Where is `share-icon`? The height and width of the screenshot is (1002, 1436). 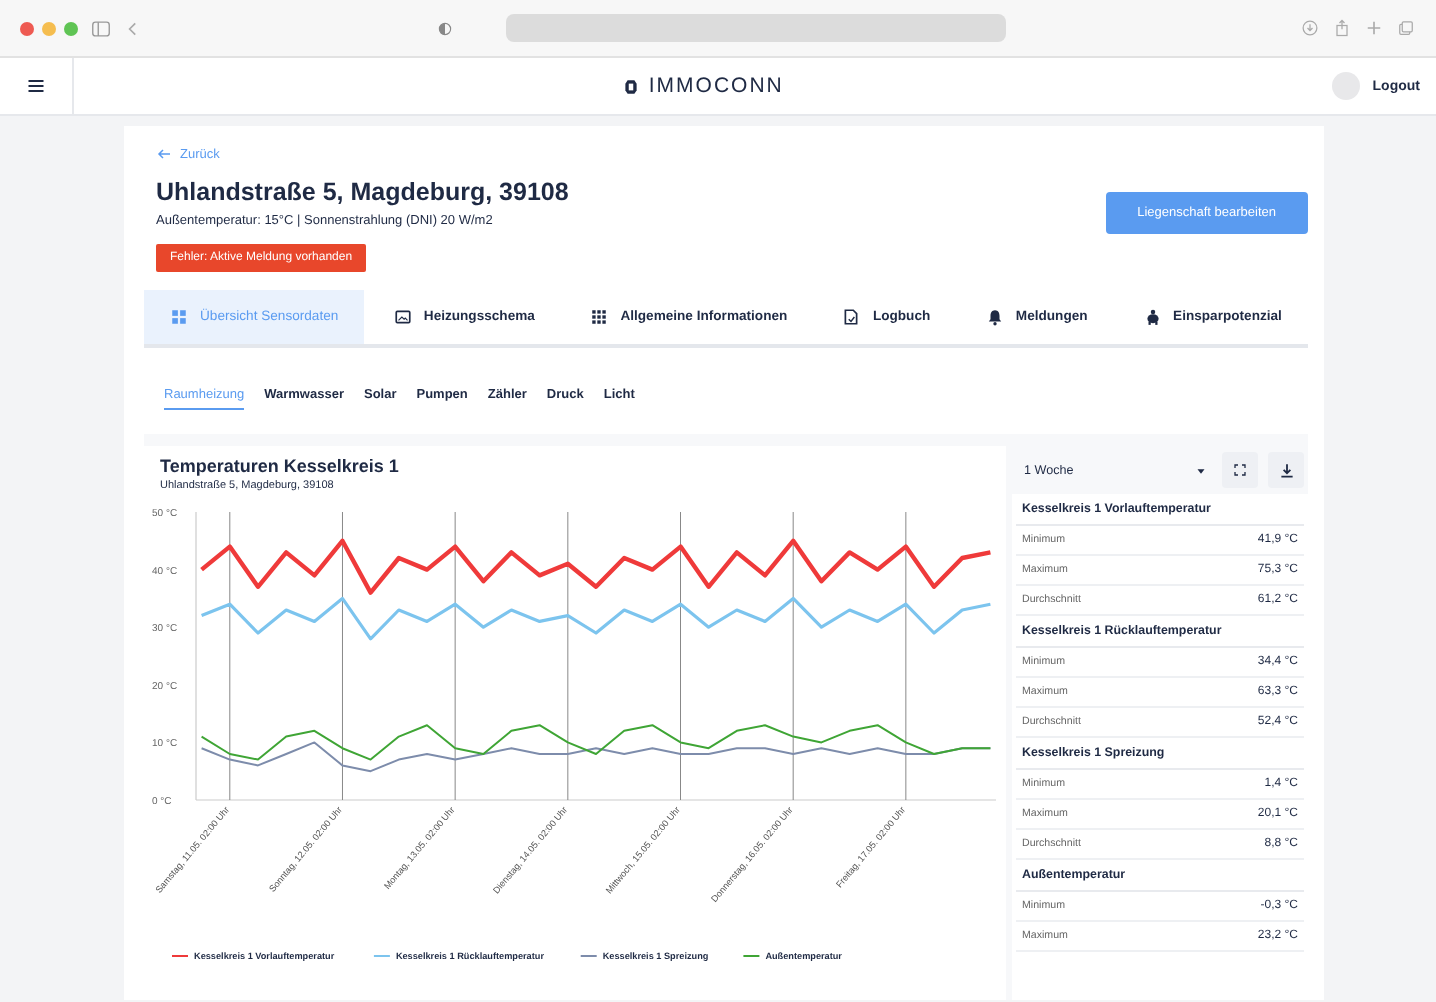 share-icon is located at coordinates (1342, 28).